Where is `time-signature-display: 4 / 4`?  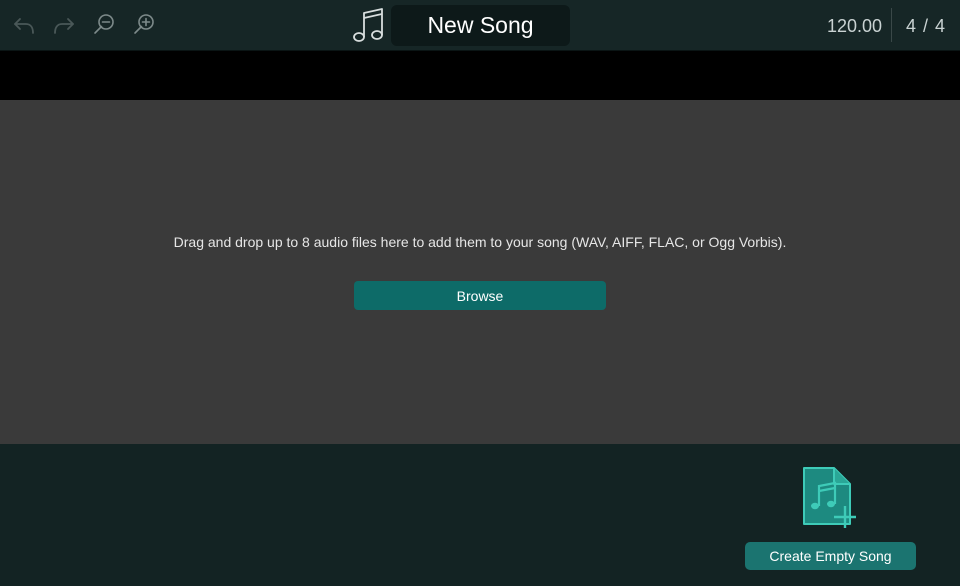
time-signature-display: 4 / 4 is located at coordinates (926, 26).